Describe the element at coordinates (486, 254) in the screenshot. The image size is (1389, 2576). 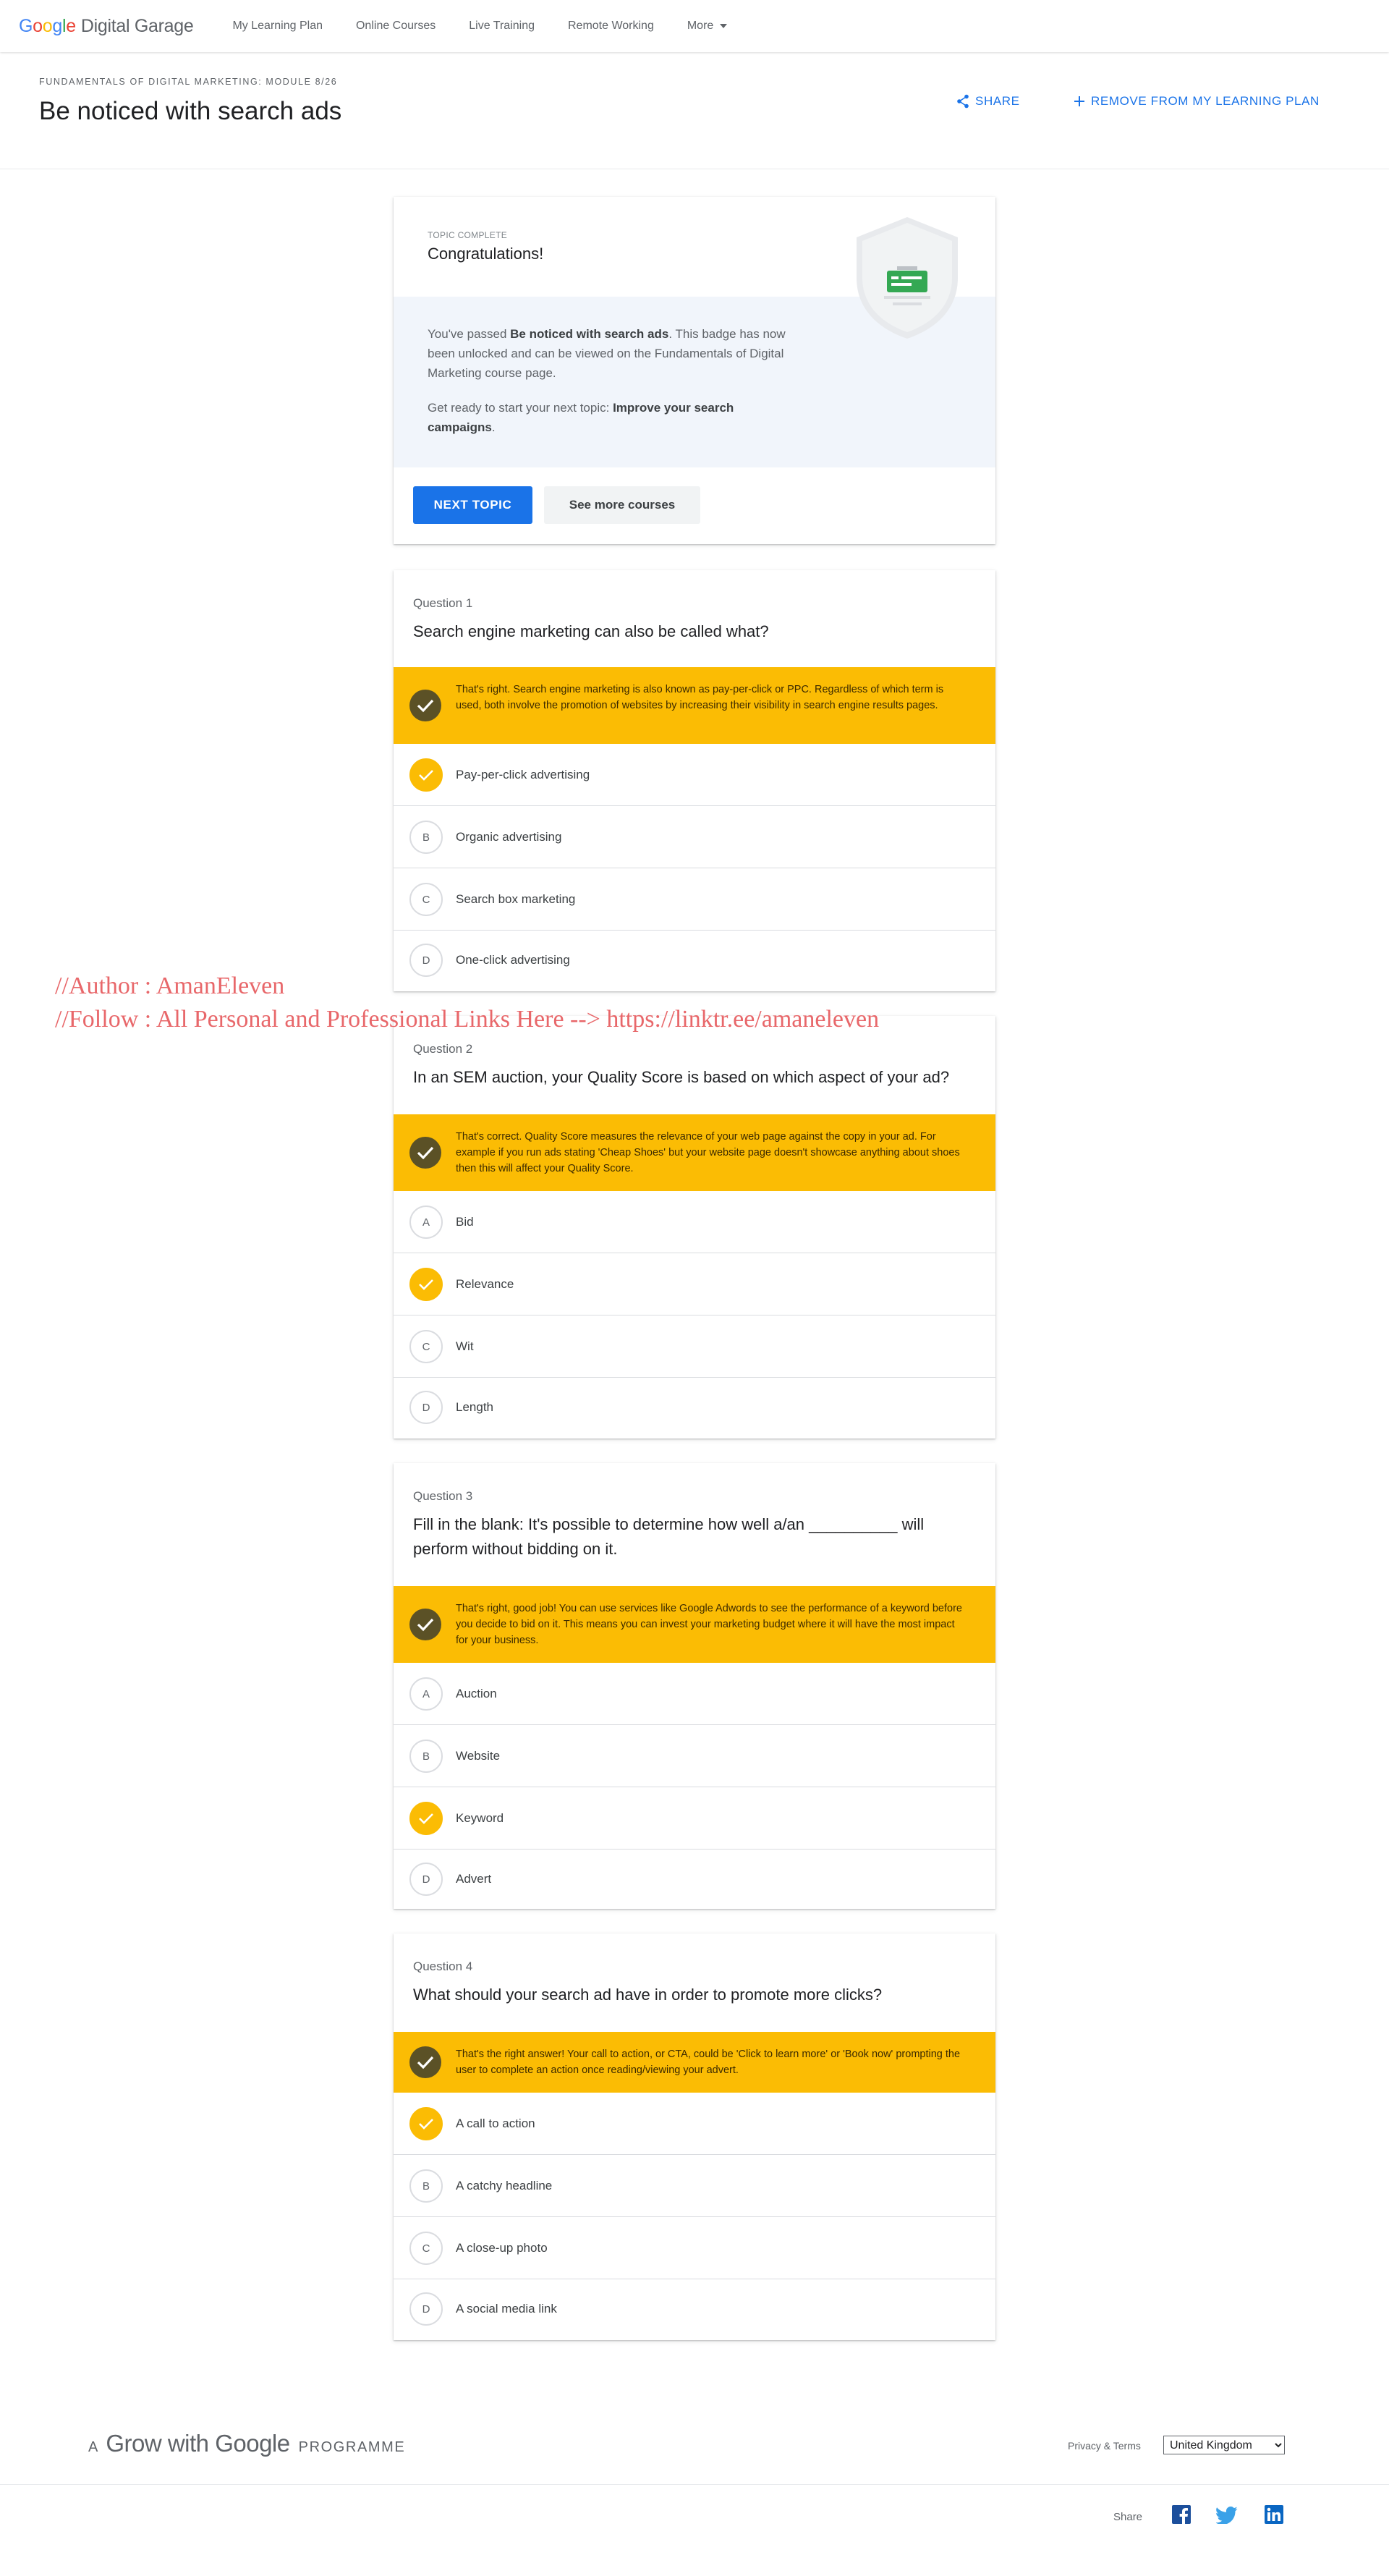
I see `congrats-title: Congratulations!` at that location.